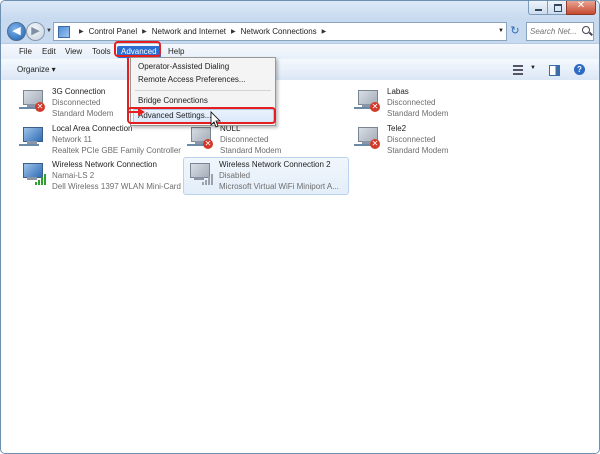 This screenshot has height=454, width=600. Describe the element at coordinates (300, 51) in the screenshot. I see `menu-bar: File Edit View Tools Advanced Help` at that location.